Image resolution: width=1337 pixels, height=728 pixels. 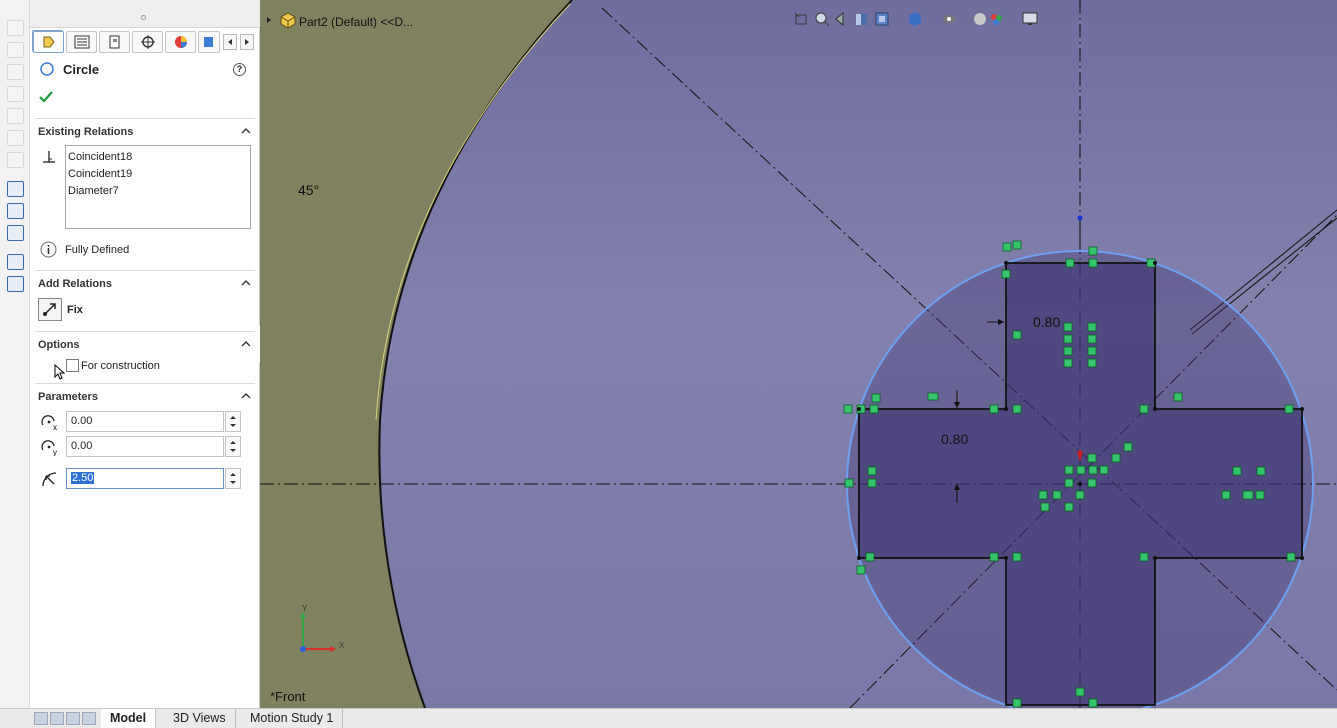 I want to click on tab-property-manager, so click(x=81, y=42).